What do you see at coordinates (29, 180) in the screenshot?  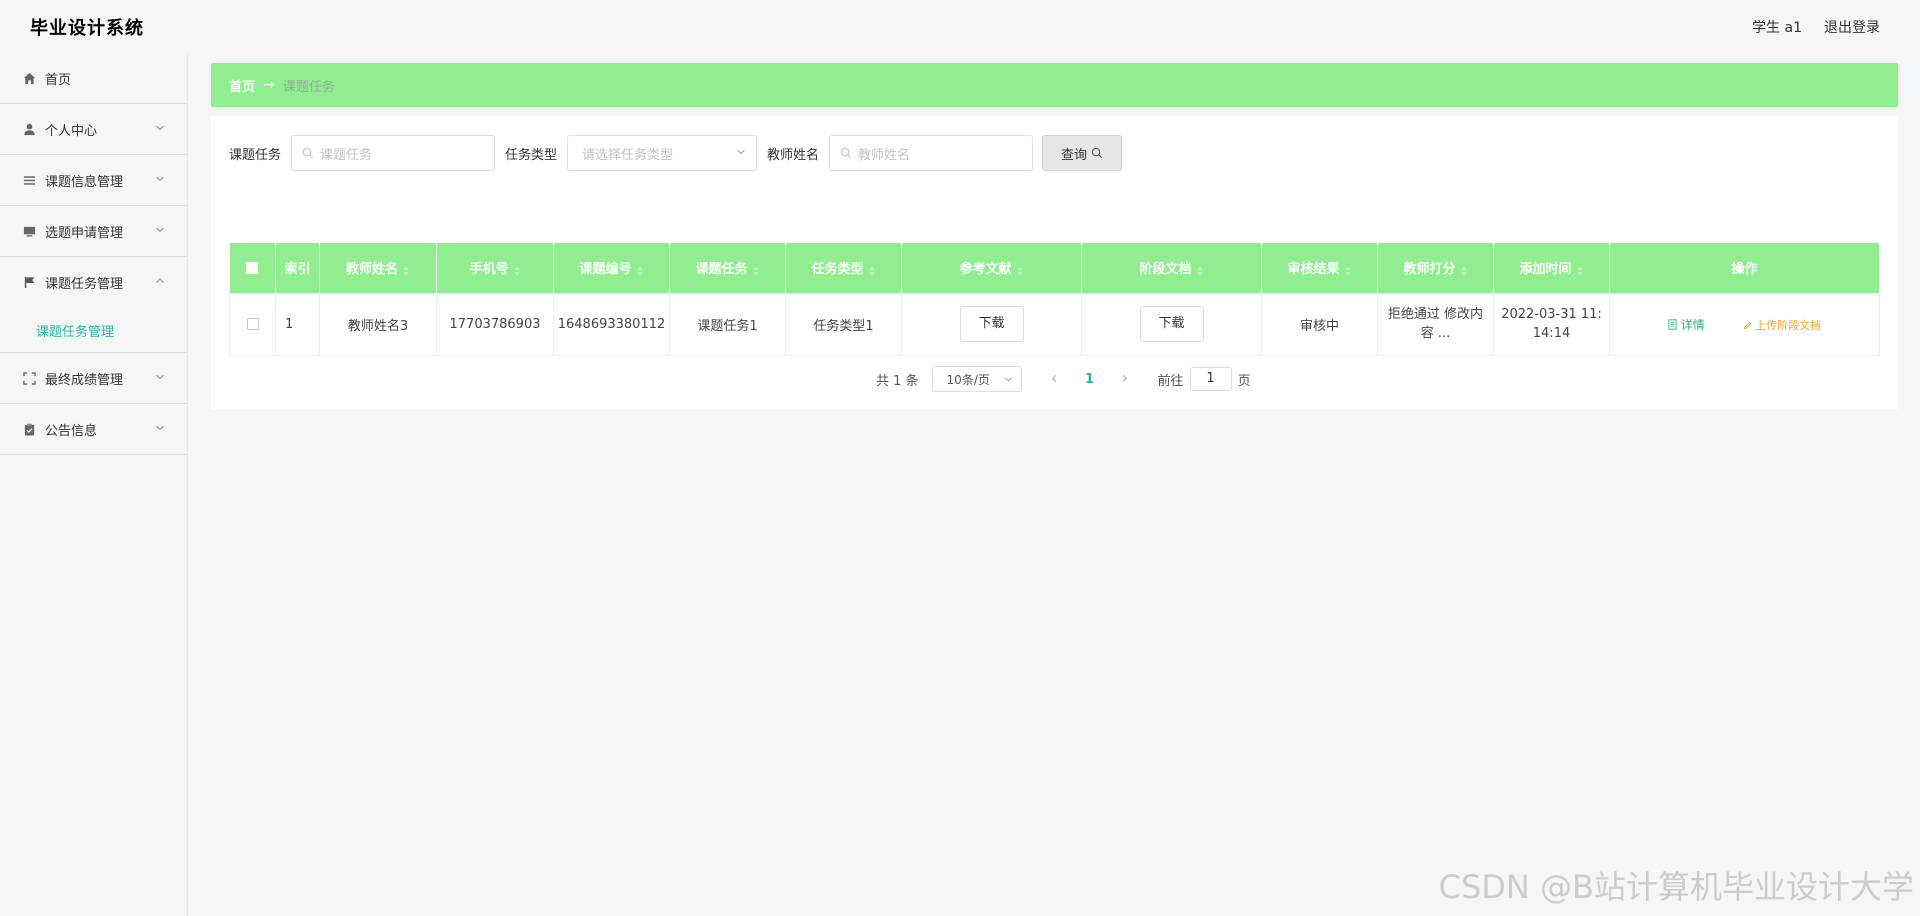 I see `list-icon` at bounding box center [29, 180].